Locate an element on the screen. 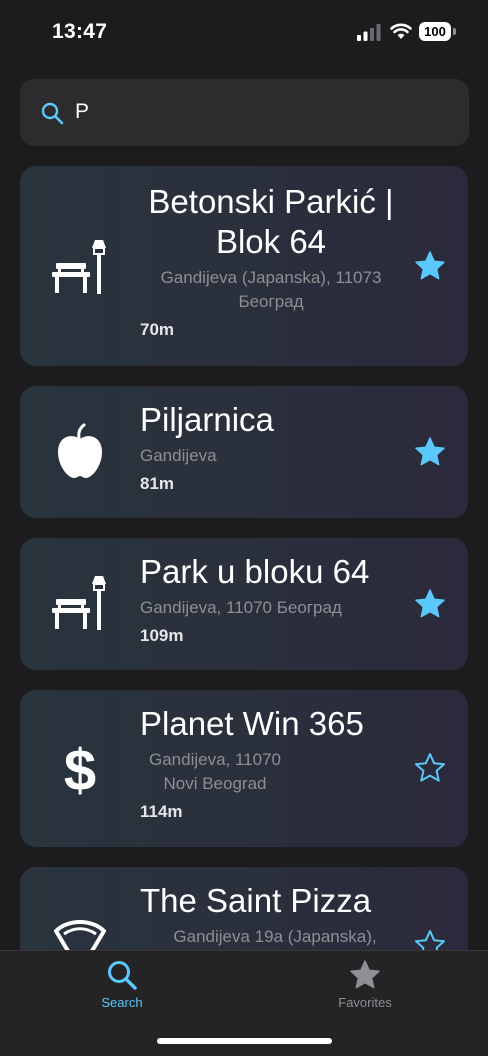 This screenshot has height=1056, width=488. place-title: Planet Win 365 is located at coordinates (252, 723).